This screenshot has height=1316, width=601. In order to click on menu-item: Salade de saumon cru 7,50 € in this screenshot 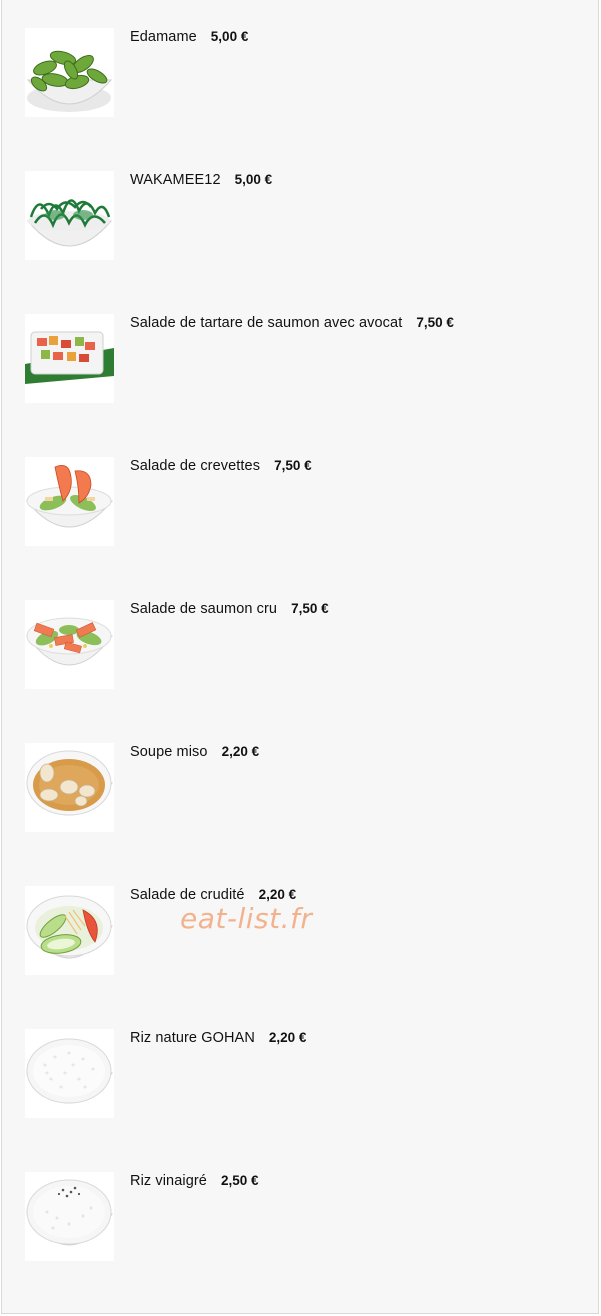, I will do `click(305, 645)`.